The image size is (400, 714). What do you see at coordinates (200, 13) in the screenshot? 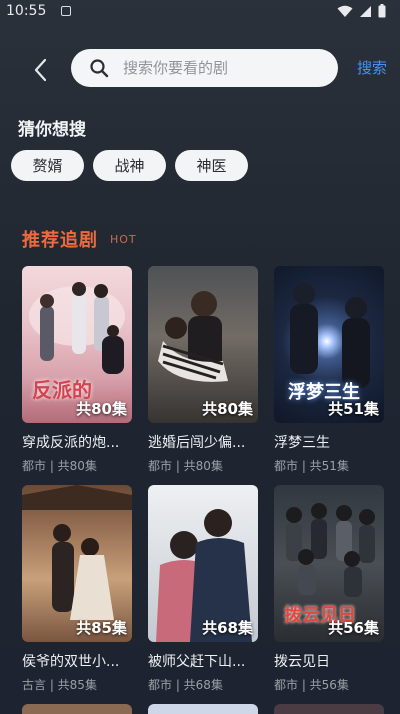
I see `status-bar: 10:55` at bounding box center [200, 13].